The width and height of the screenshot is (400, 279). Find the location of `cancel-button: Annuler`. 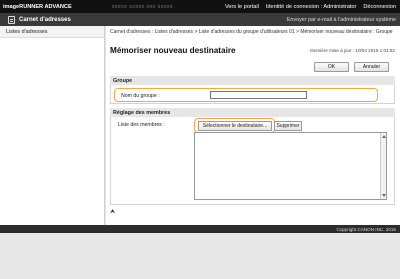

cancel-button: Annuler is located at coordinates (371, 67).